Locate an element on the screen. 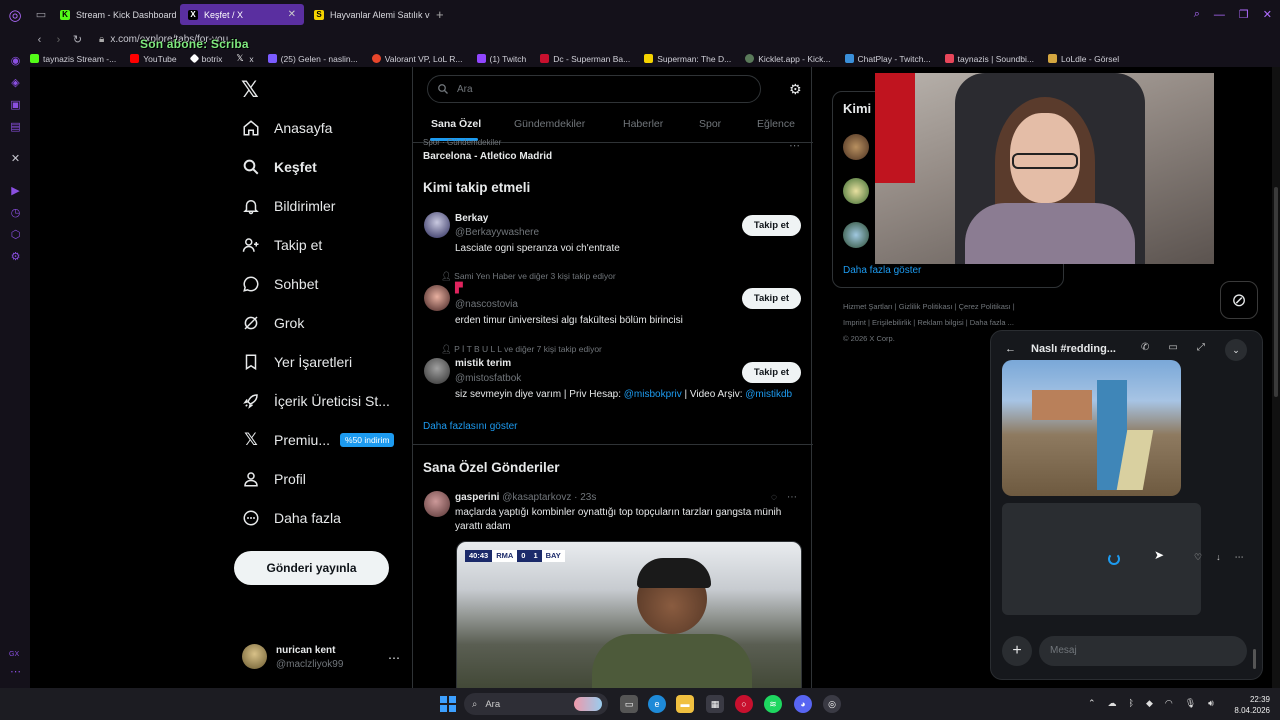 This screenshot has height=720, width=1280. back-arrow-icon: ← is located at coordinates (1010, 349).